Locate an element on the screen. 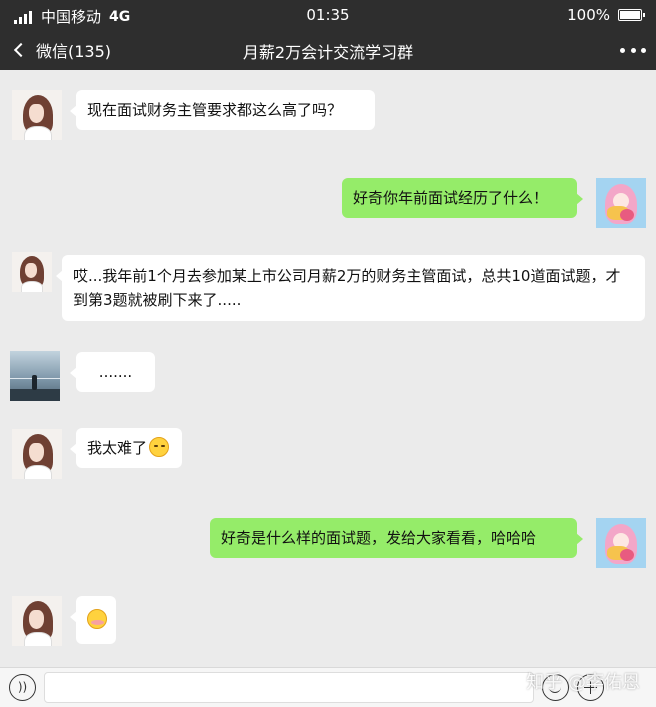  message-text: 好奇是什么样的面试题，发给大家看看，哈哈哈 is located at coordinates (379, 538).